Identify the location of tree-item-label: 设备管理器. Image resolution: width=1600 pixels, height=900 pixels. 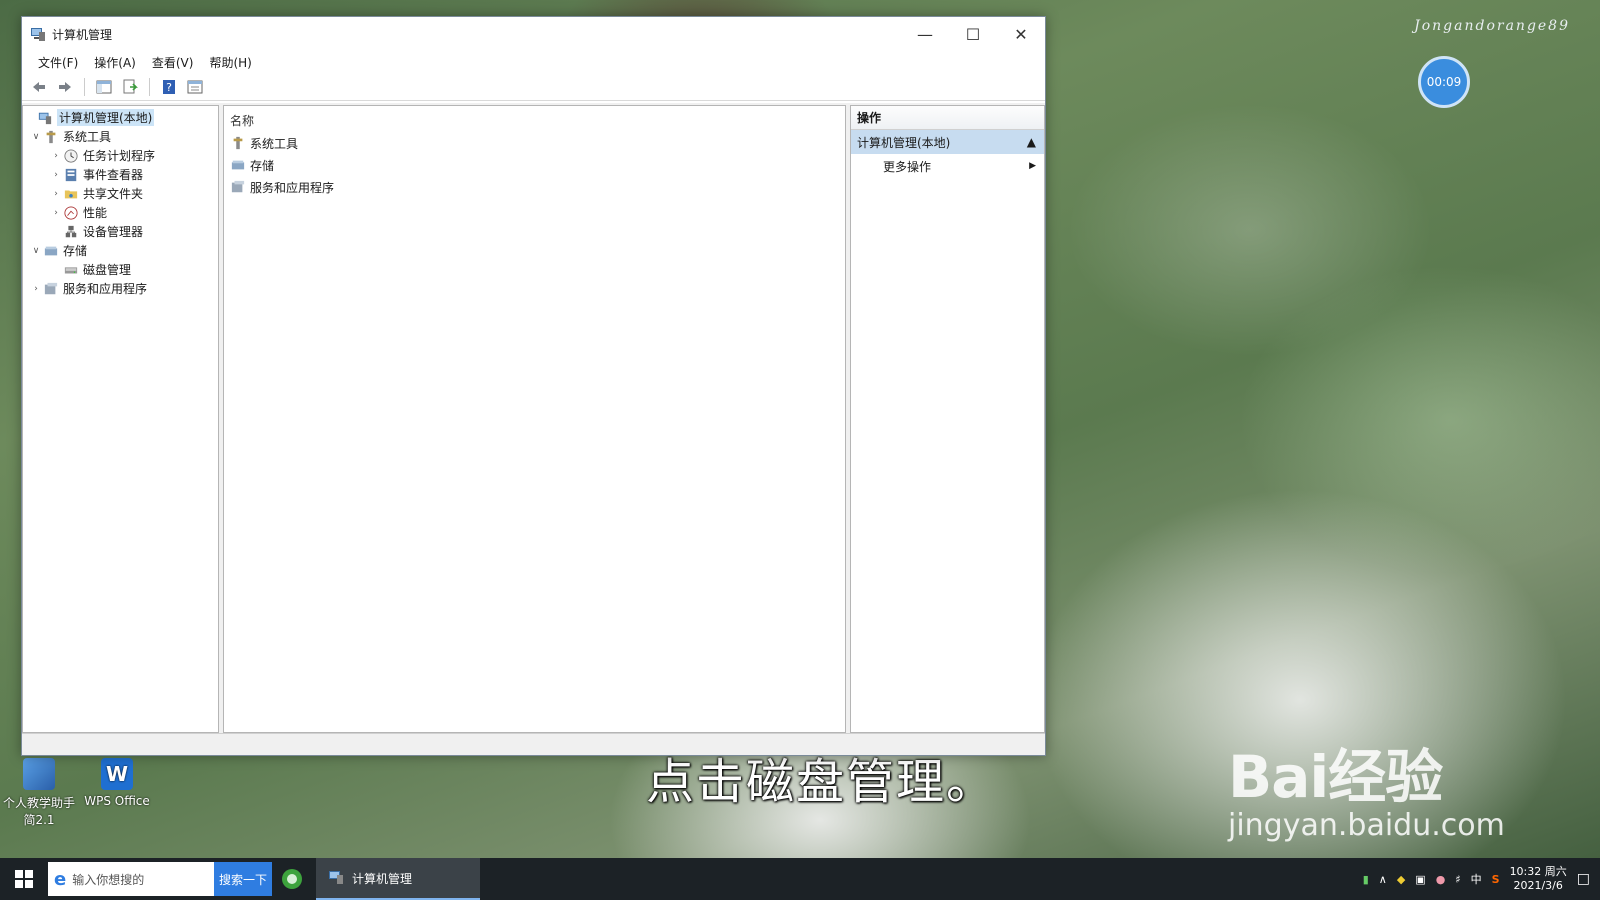
(113, 232).